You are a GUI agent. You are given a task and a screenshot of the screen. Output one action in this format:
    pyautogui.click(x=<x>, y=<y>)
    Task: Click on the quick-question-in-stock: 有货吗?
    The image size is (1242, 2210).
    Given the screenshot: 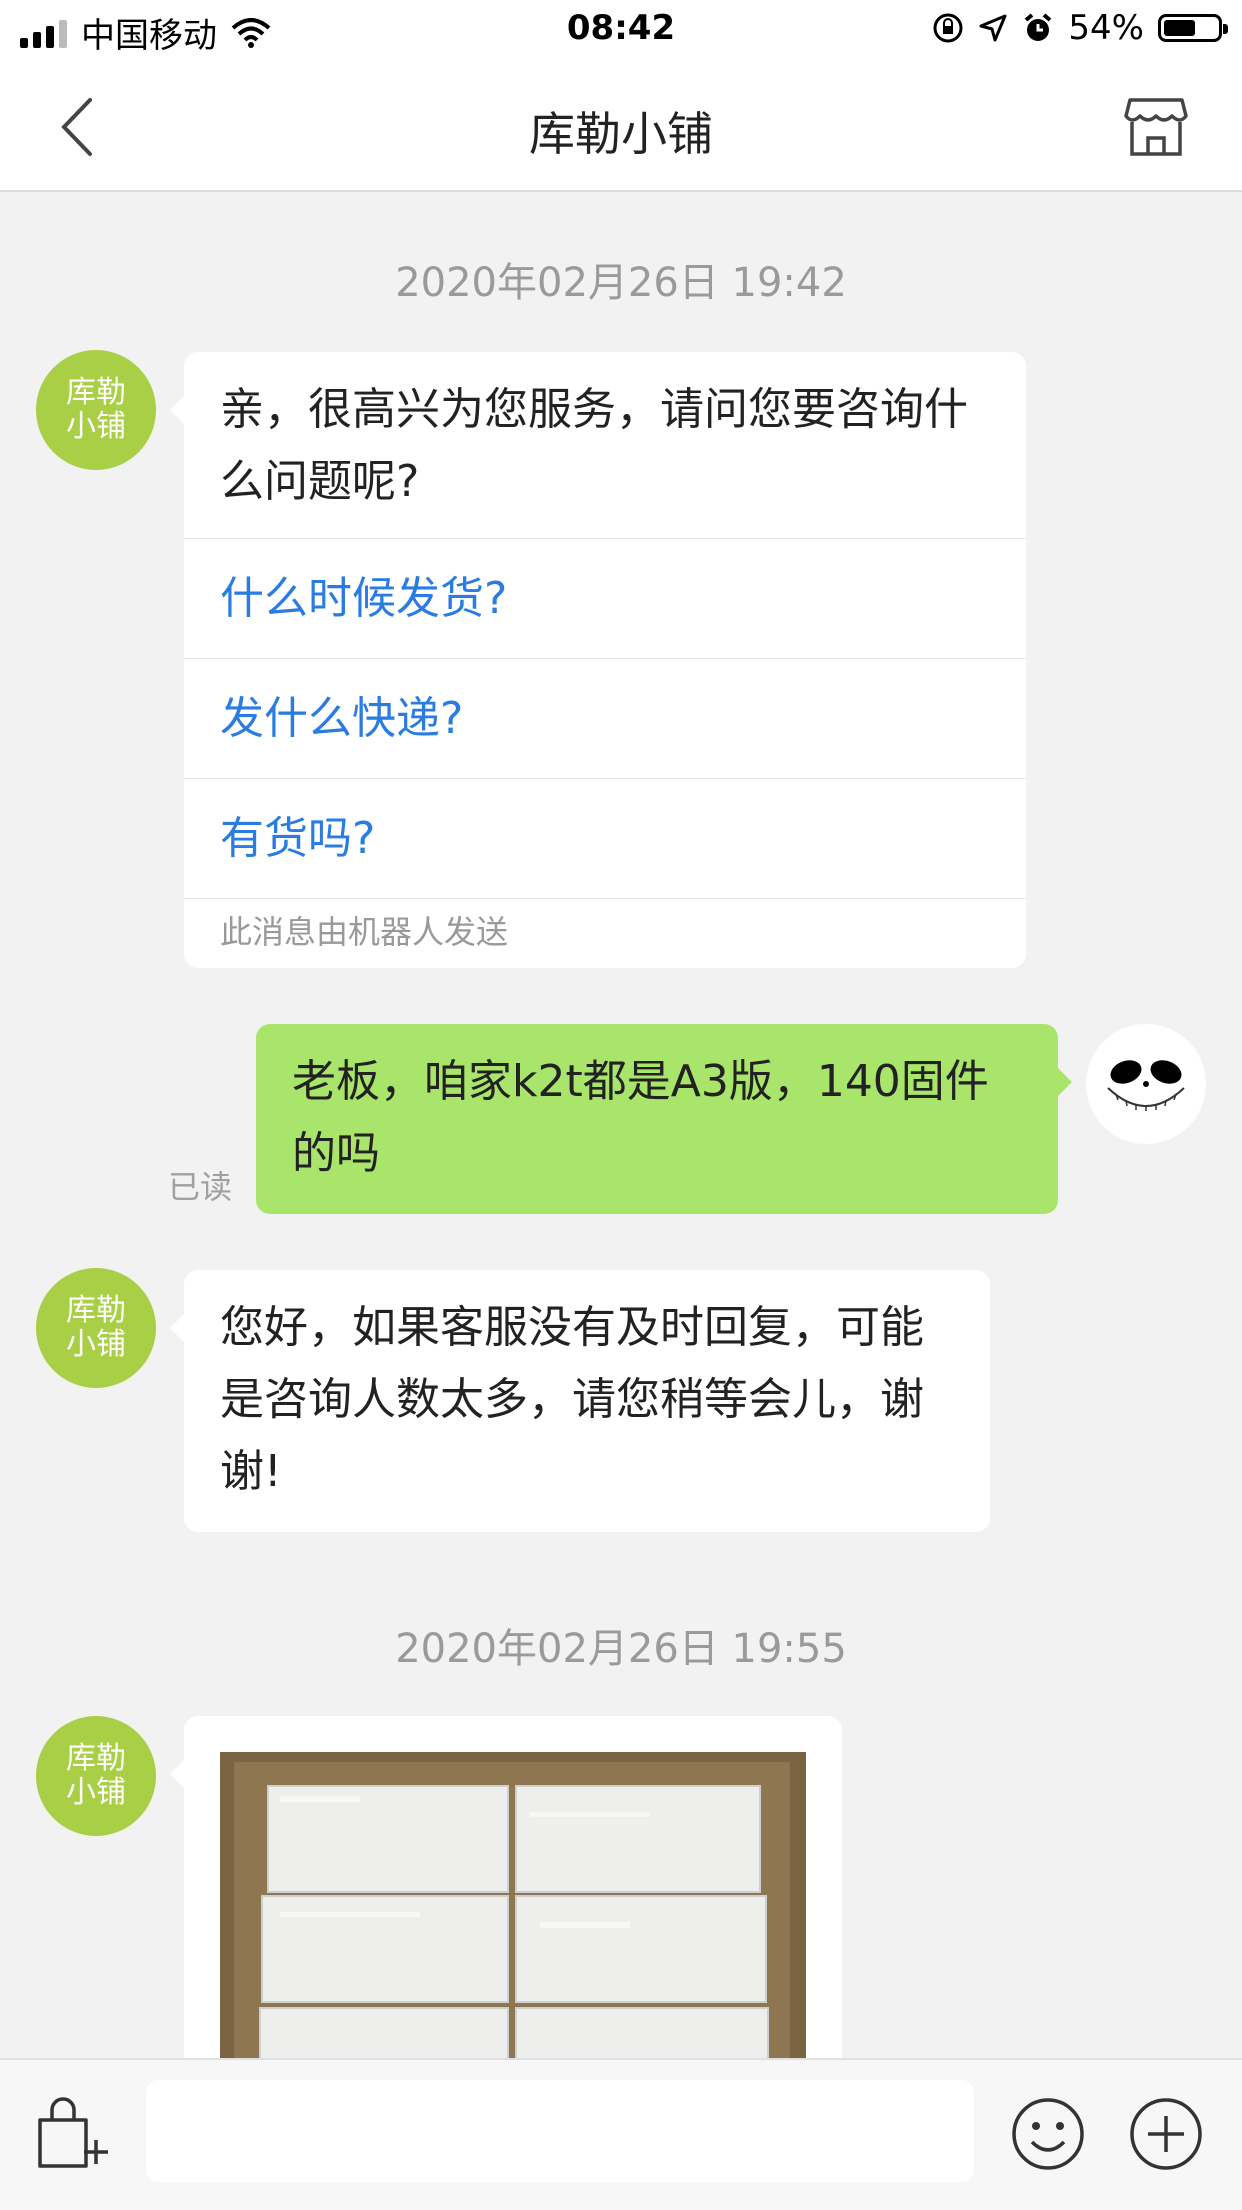 What is the action you would take?
    pyautogui.click(x=605, y=838)
    